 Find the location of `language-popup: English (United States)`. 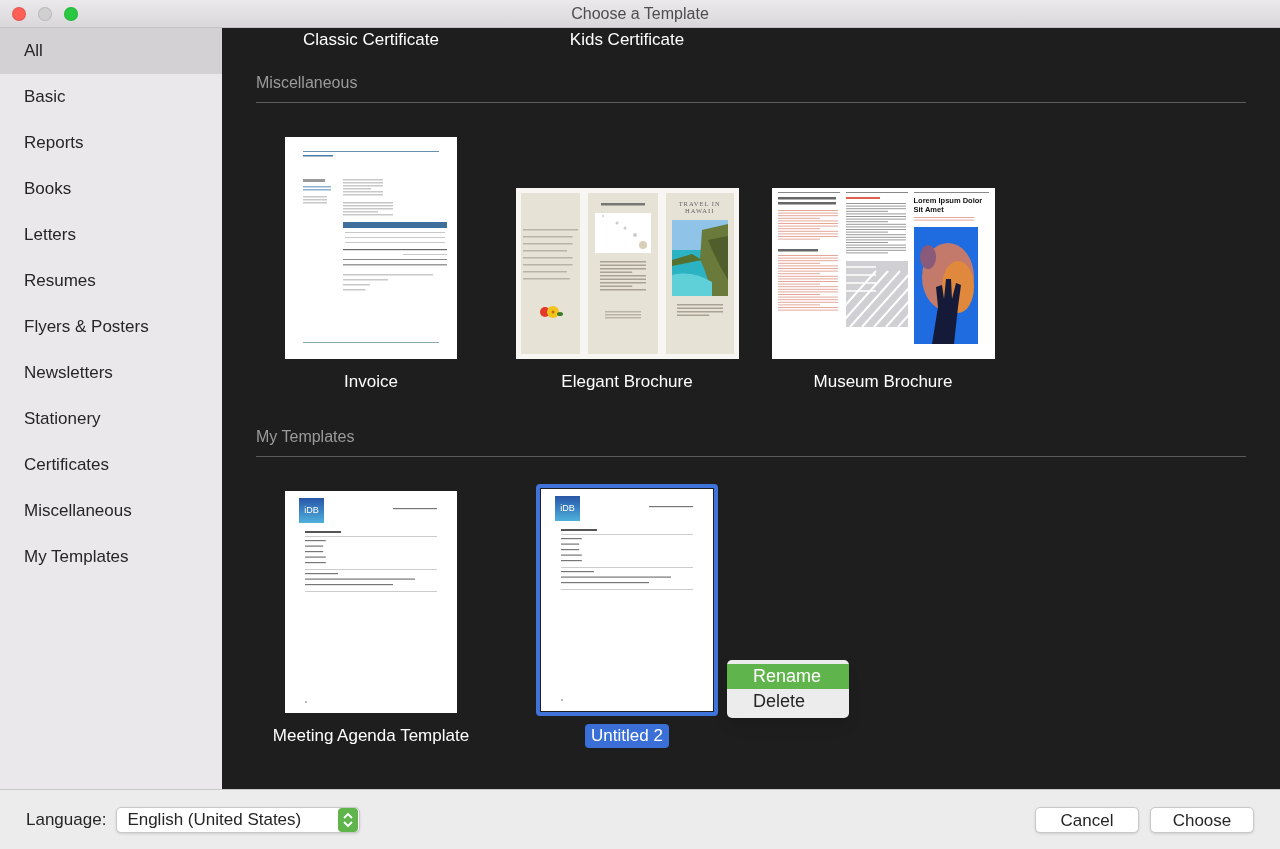

language-popup: English (United States) is located at coordinates (238, 819).